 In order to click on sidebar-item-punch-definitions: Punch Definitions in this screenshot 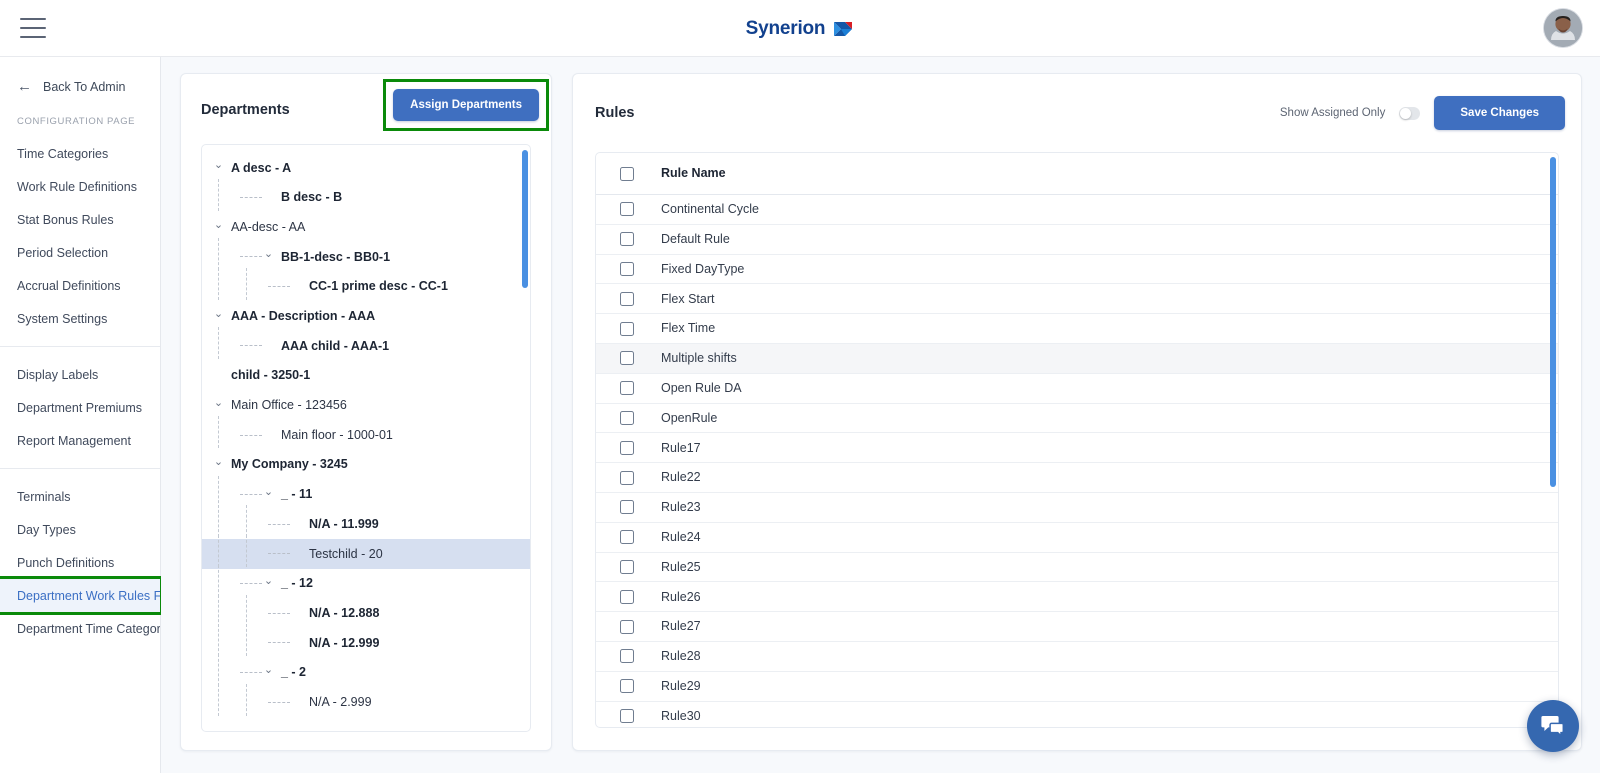, I will do `click(80, 562)`.